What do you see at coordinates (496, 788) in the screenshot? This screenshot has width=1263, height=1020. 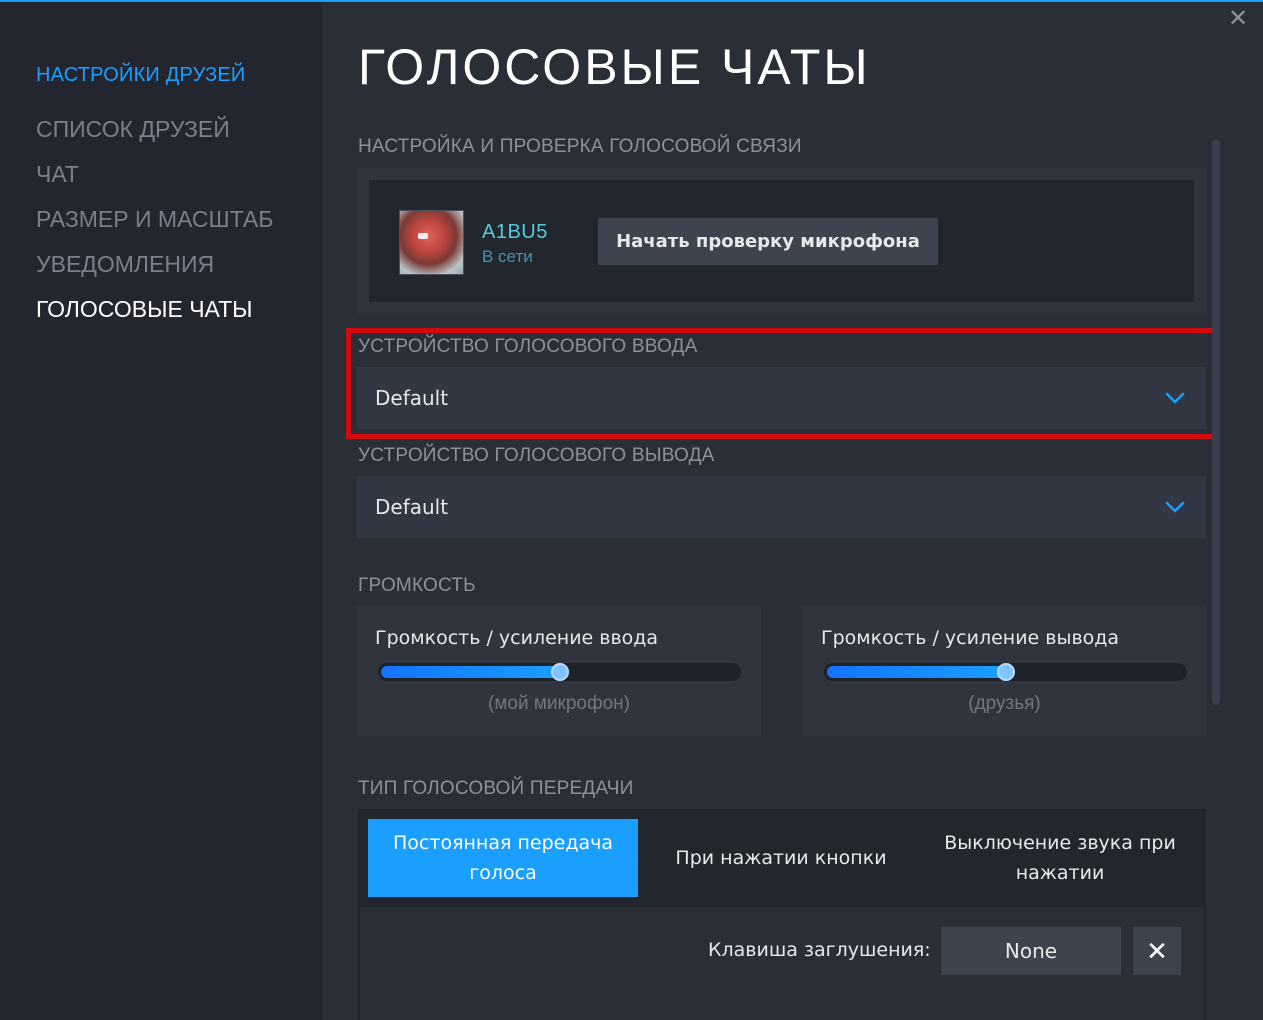 I see `transmission-section-label: ТИП ГОЛОСОВОЙ ПЕРЕДАЧИ` at bounding box center [496, 788].